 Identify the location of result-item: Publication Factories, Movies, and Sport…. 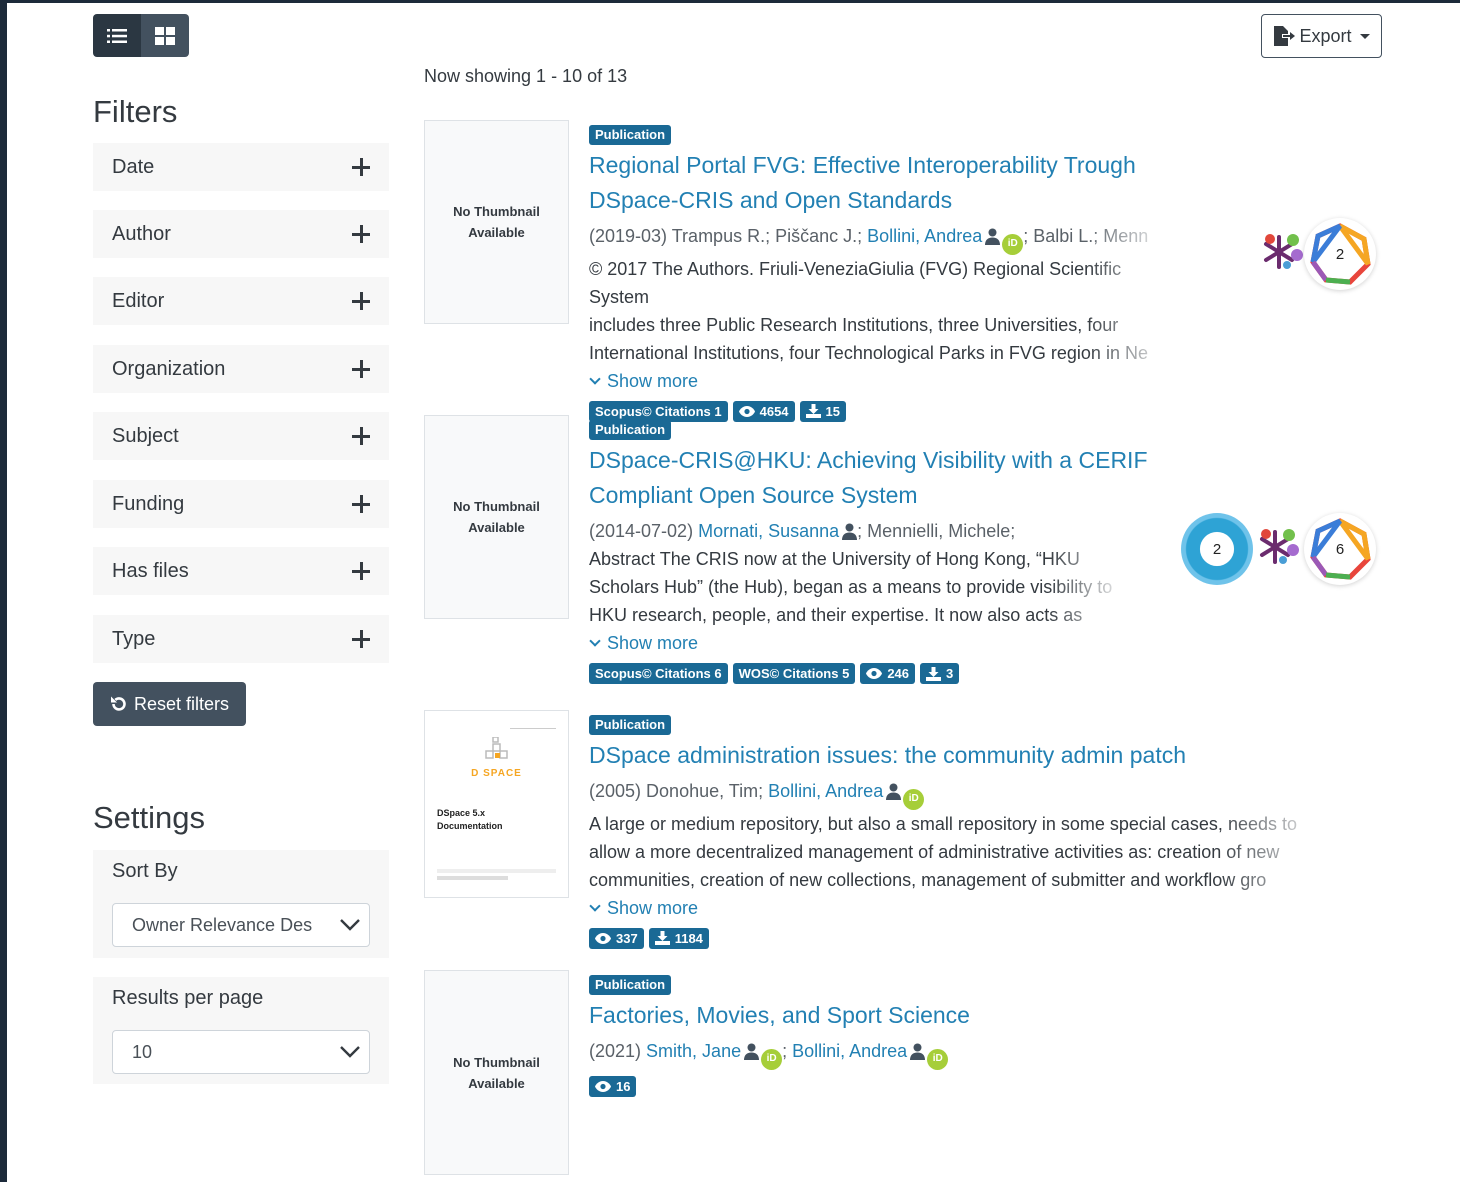
(969, 1036).